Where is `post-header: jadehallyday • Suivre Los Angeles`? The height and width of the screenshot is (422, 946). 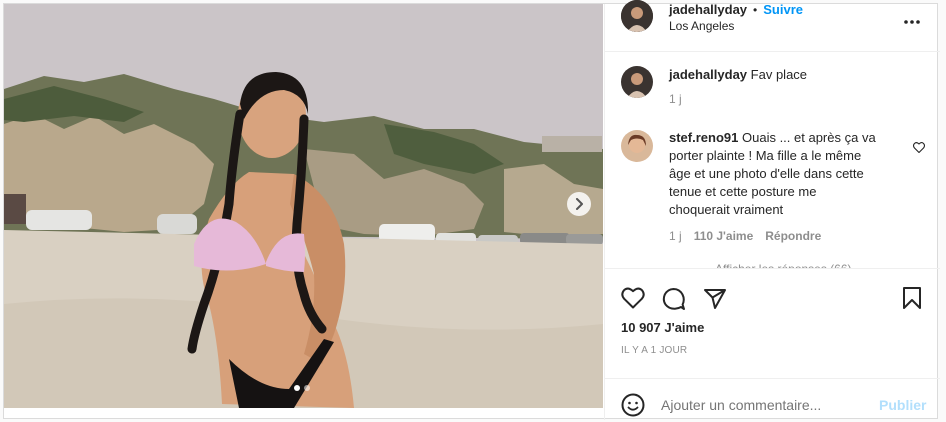 post-header: jadehallyday • Suivre Los Angeles is located at coordinates (772, 26).